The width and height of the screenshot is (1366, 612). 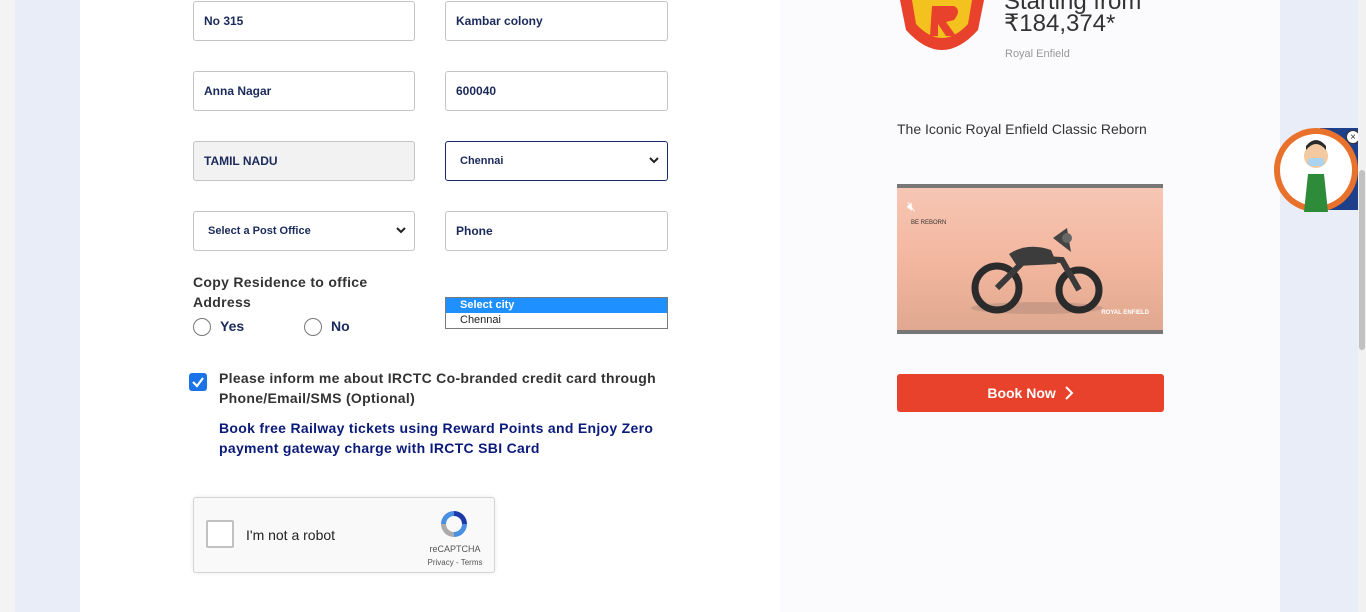 What do you see at coordinates (304, 161) in the screenshot?
I see `state-input: TAMIL NADU` at bounding box center [304, 161].